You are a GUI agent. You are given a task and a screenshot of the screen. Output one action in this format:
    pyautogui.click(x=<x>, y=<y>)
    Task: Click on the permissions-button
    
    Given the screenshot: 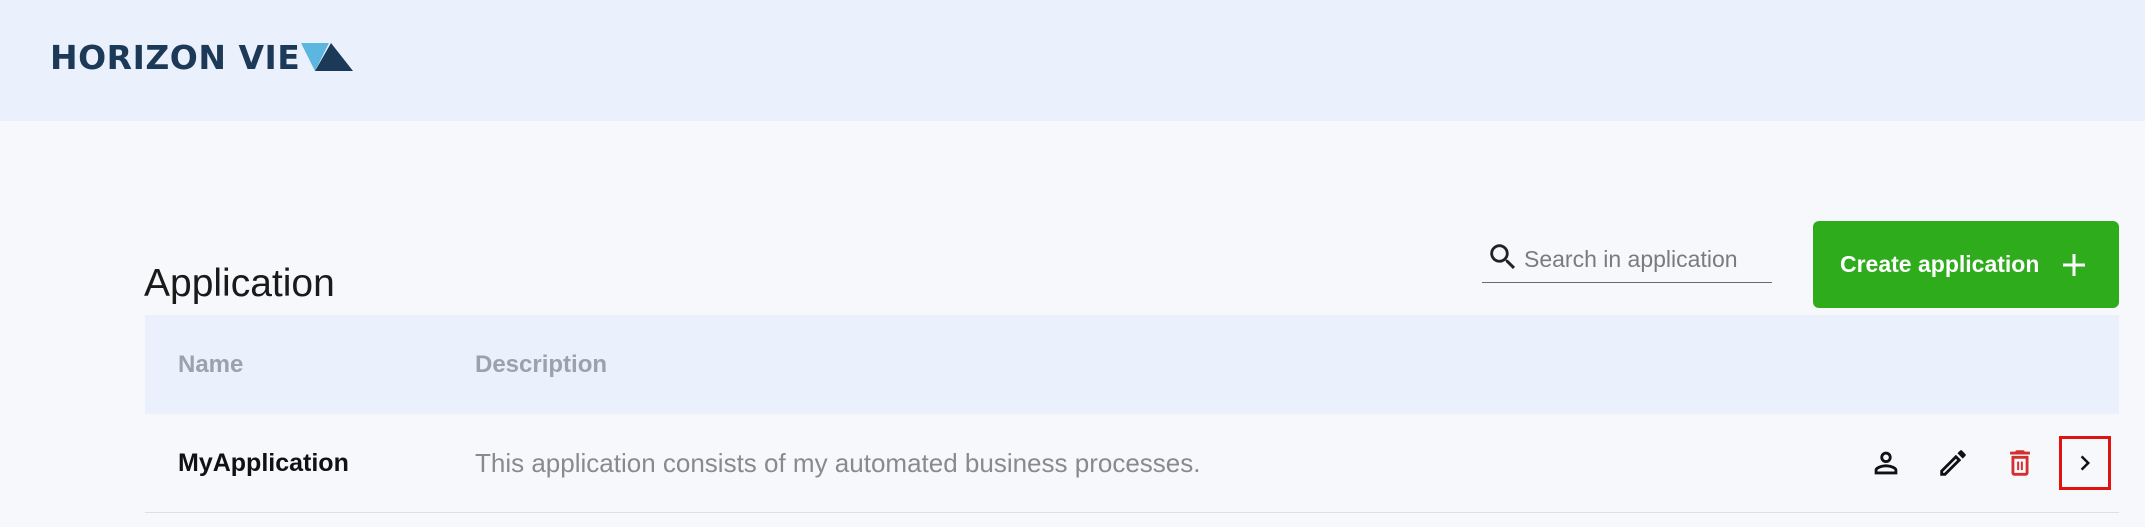 What is the action you would take?
    pyautogui.click(x=1886, y=463)
    